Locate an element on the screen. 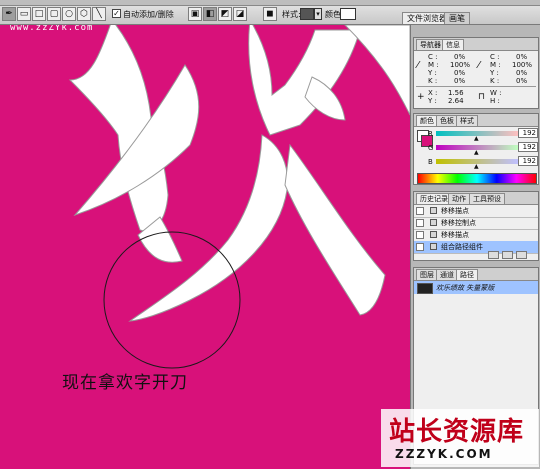 Image resolution: width=540 pixels, height=469 pixels. new-snapshot-icon is located at coordinates (507, 255).